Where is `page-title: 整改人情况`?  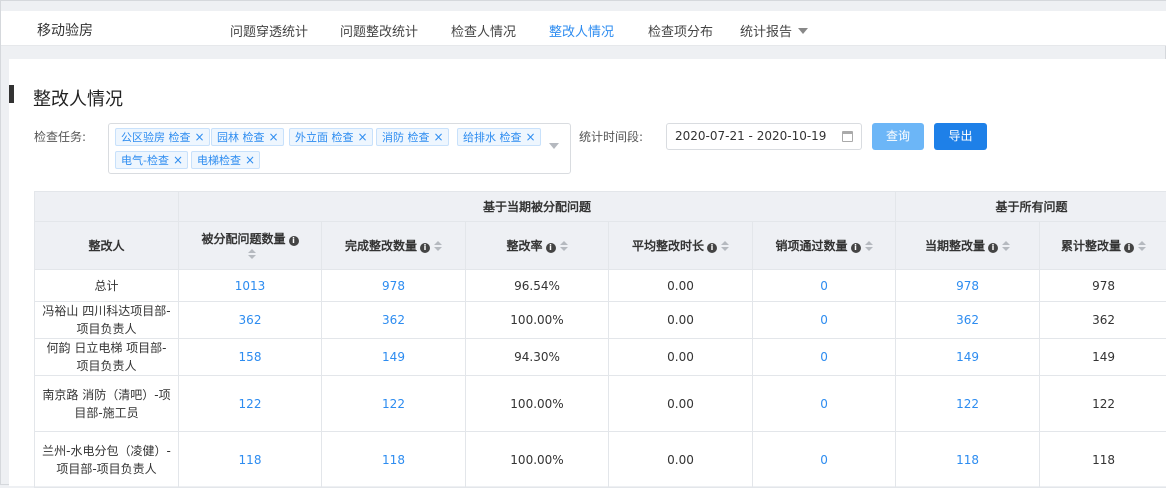 page-title: 整改人情况 is located at coordinates (78, 98).